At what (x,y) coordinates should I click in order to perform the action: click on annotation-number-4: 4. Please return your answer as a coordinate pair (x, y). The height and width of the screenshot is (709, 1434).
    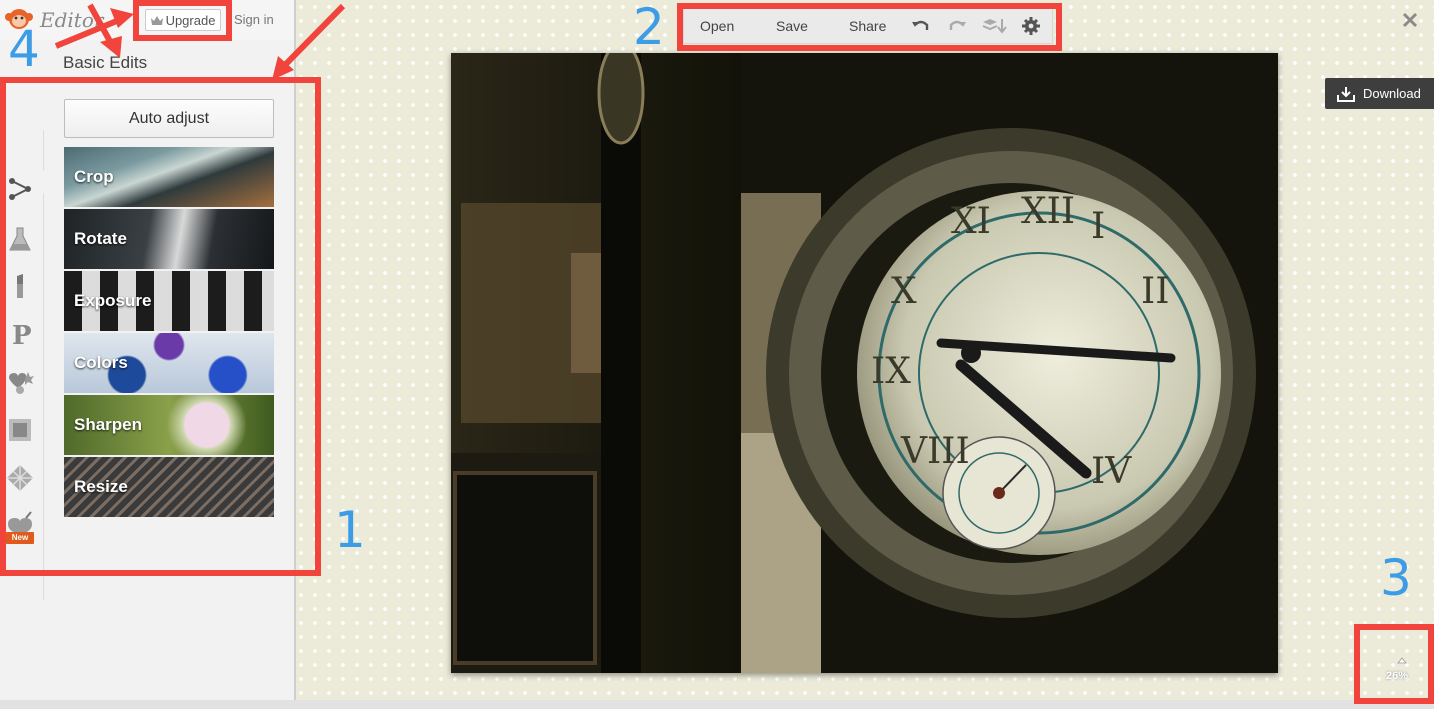
    Looking at the image, I should click on (24, 49).